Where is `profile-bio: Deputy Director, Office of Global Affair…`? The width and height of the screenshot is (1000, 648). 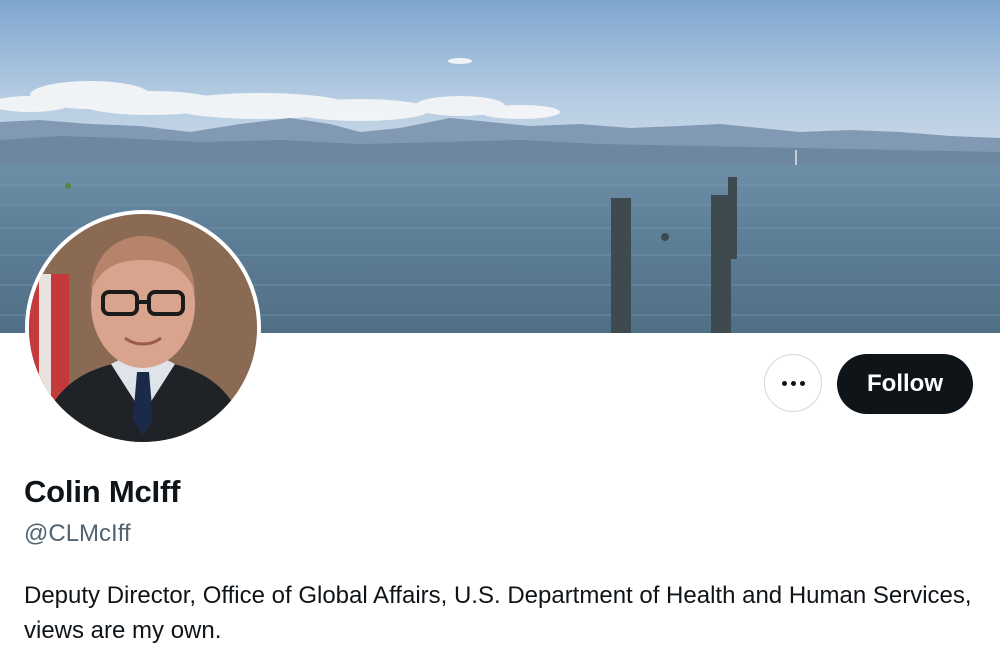 profile-bio: Deputy Director, Office of Global Affair… is located at coordinates (498, 613).